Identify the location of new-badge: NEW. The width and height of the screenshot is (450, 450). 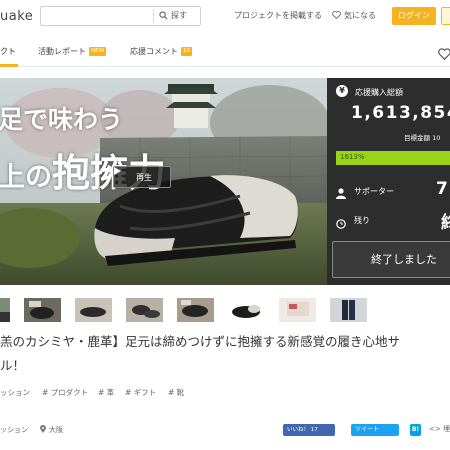
(98, 51).